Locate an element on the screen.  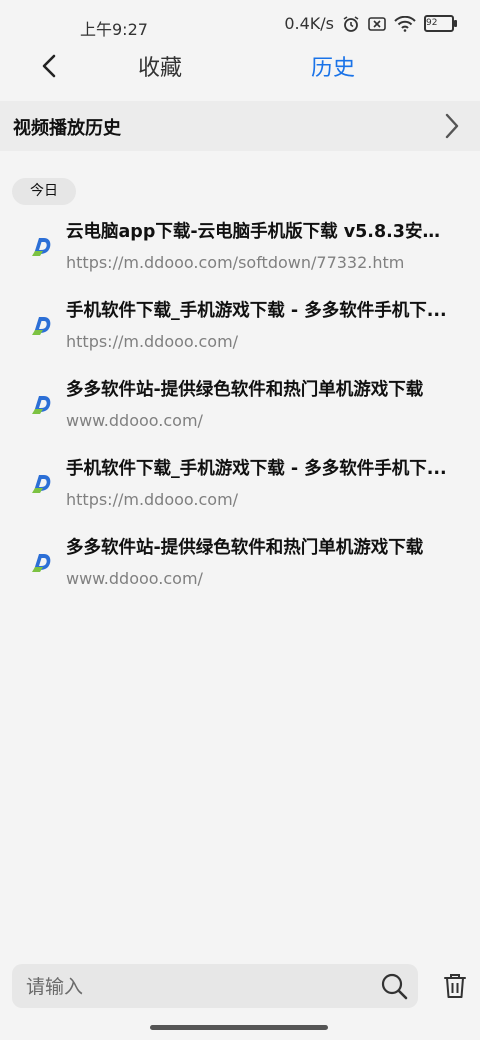
network-speed: 0.4K/s is located at coordinates (309, 23).